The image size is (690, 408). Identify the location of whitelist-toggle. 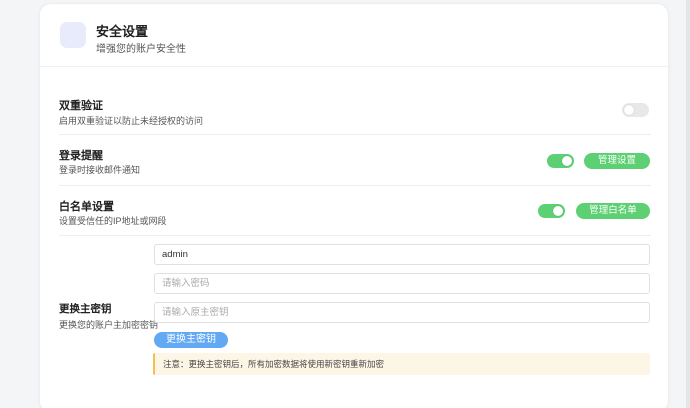
(551, 211).